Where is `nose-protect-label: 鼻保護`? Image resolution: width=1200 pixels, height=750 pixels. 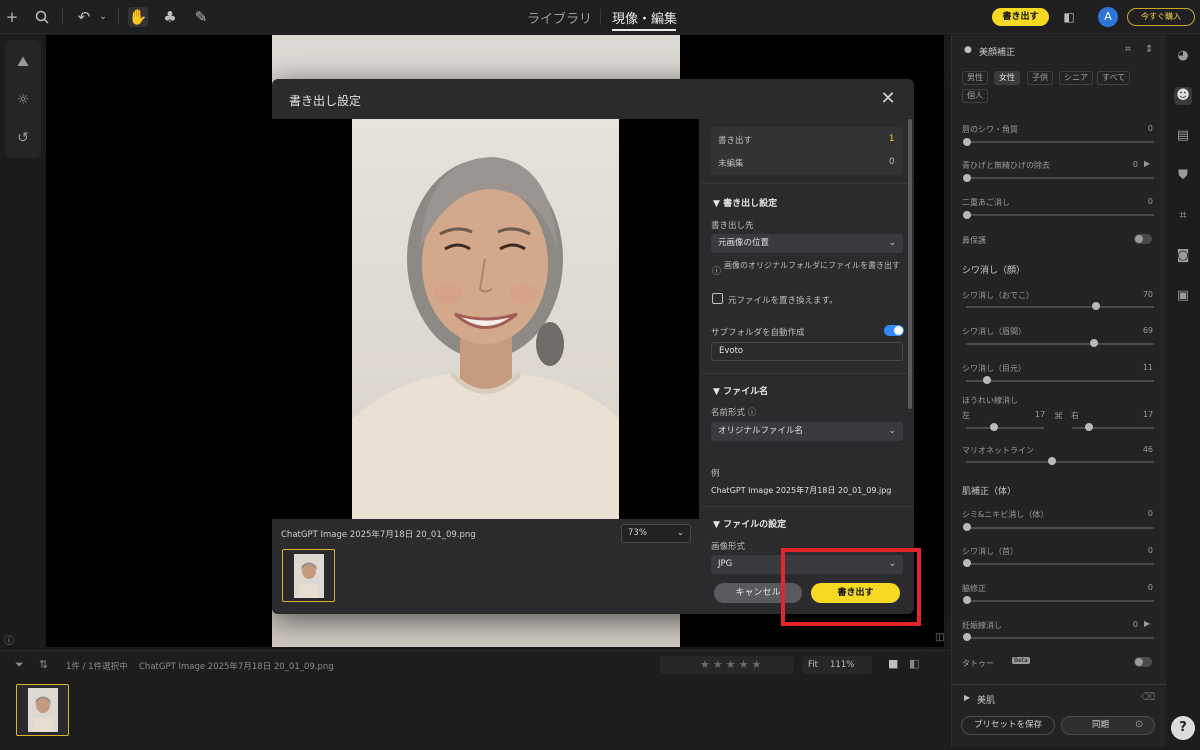 nose-protect-label: 鼻保護 is located at coordinates (974, 240).